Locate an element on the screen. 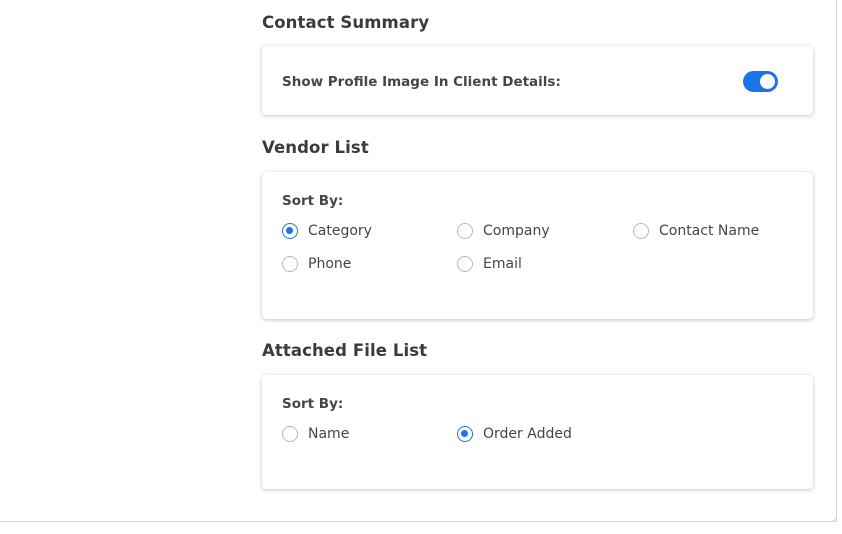 The height and width of the screenshot is (534, 842). contact-summary-title: Contact Summary is located at coordinates (346, 22).